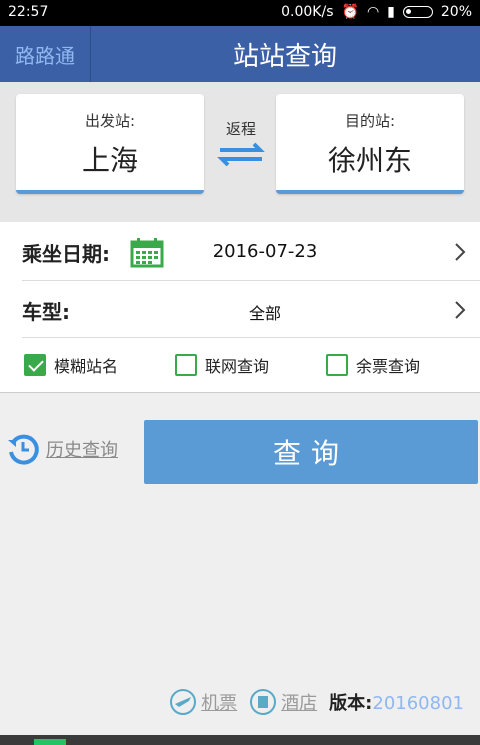  What do you see at coordinates (45, 54) in the screenshot?
I see `back-button: 路路通` at bounding box center [45, 54].